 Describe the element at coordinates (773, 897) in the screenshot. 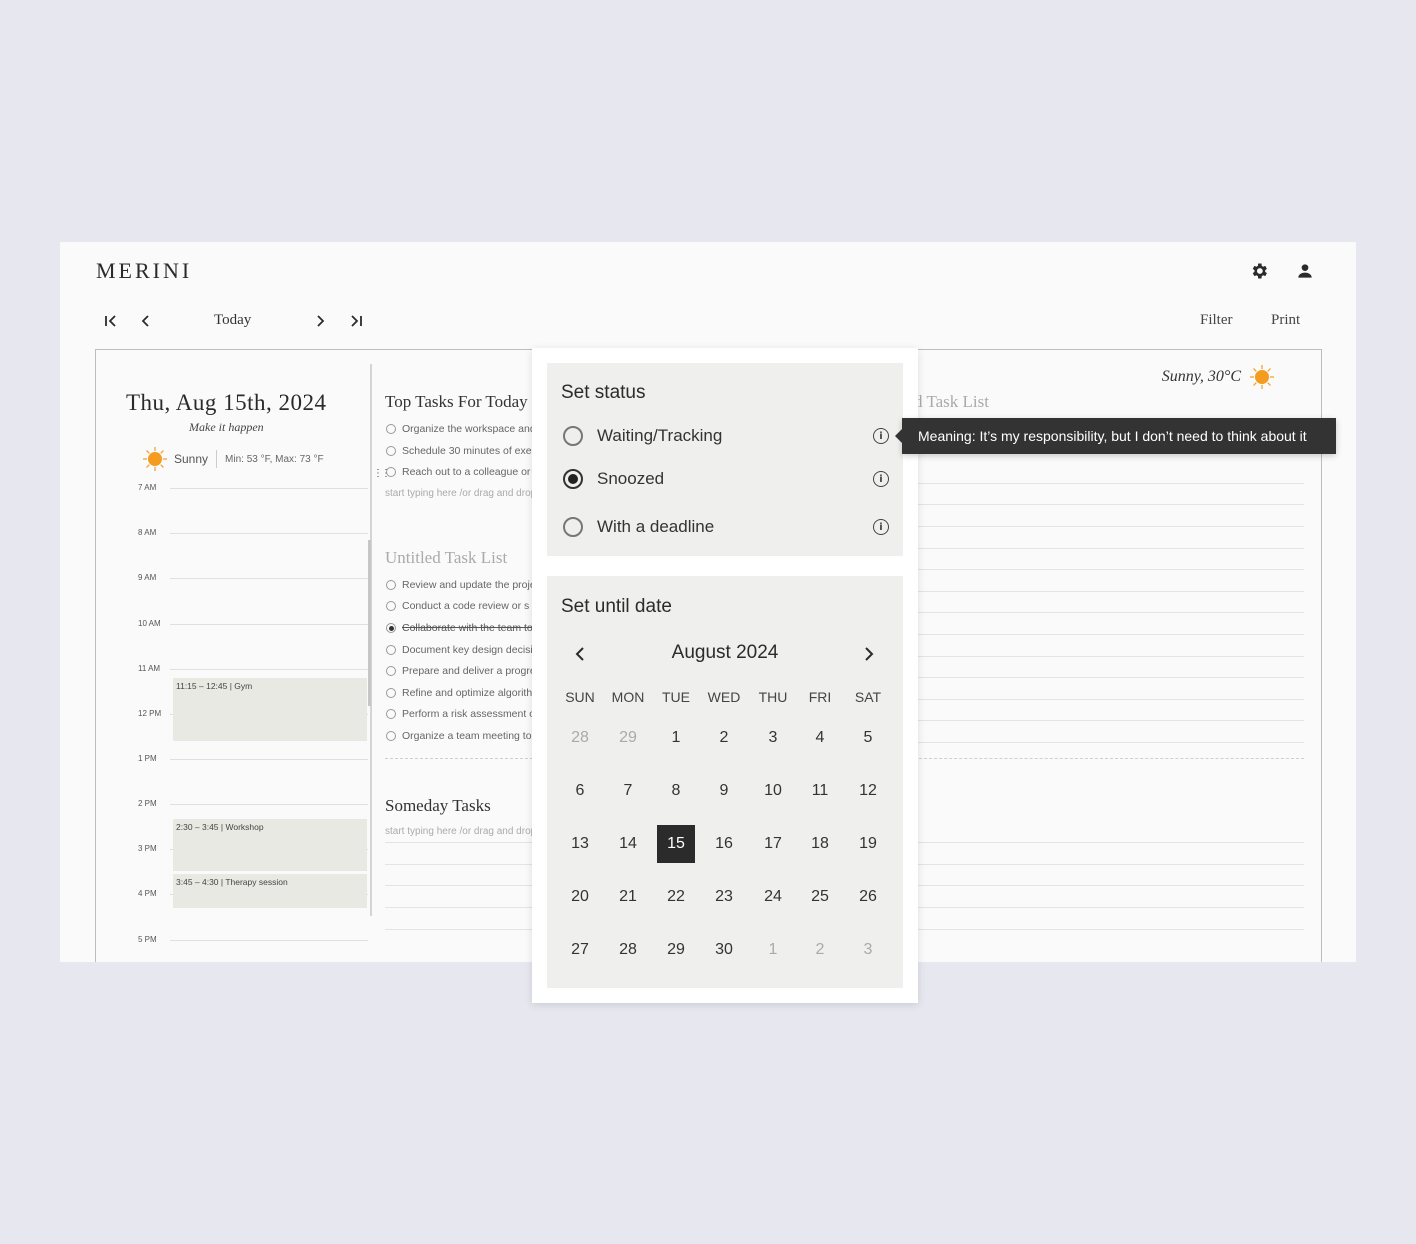

I see `calendar-day: 24` at that location.